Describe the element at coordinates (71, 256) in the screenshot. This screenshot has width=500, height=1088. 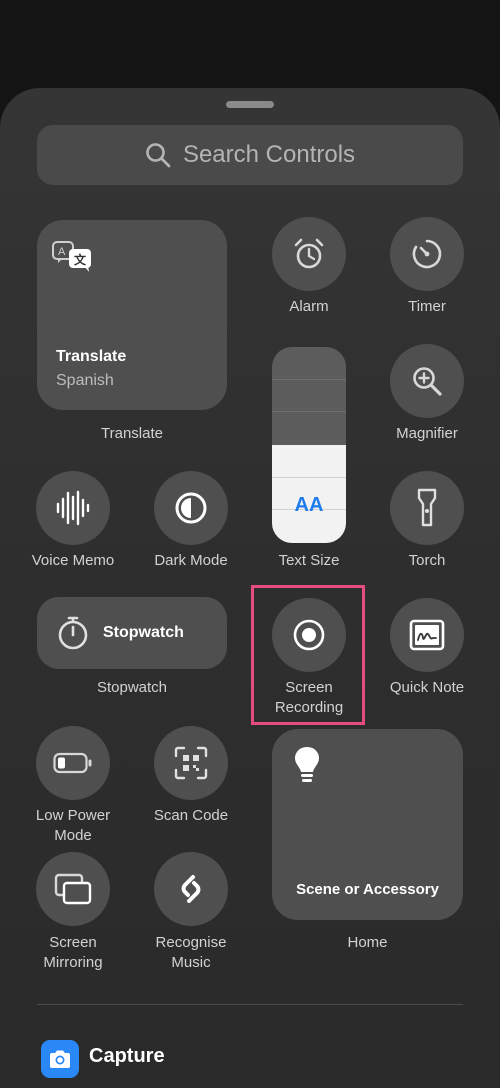
I see `translate-icon: A 文` at that location.